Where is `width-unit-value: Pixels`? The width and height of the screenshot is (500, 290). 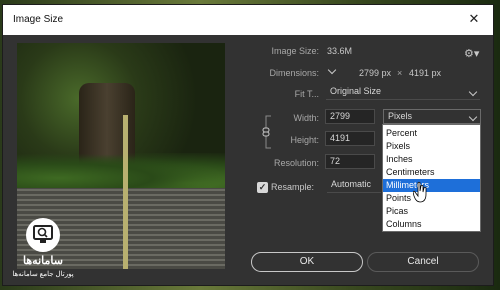 width-unit-value: Pixels is located at coordinates (400, 116).